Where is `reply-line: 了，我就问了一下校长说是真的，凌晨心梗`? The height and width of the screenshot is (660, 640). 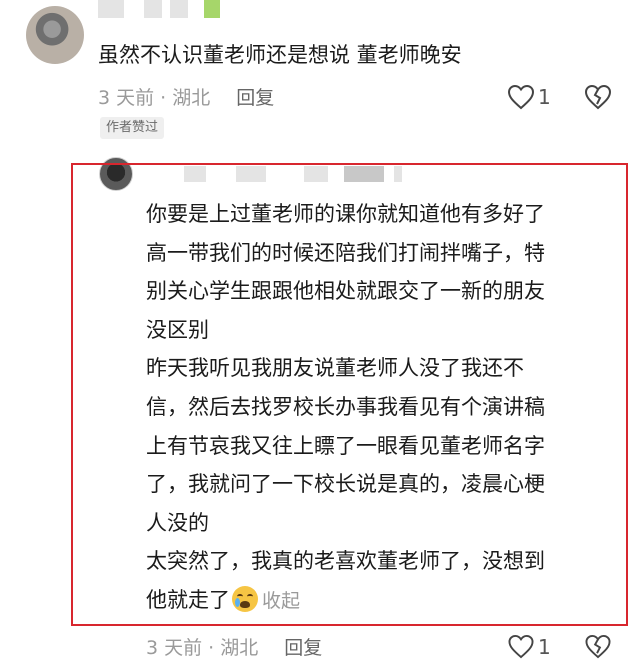 reply-line: 了，我就问了一下校长说是真的，凌晨心梗 is located at coordinates (345, 484).